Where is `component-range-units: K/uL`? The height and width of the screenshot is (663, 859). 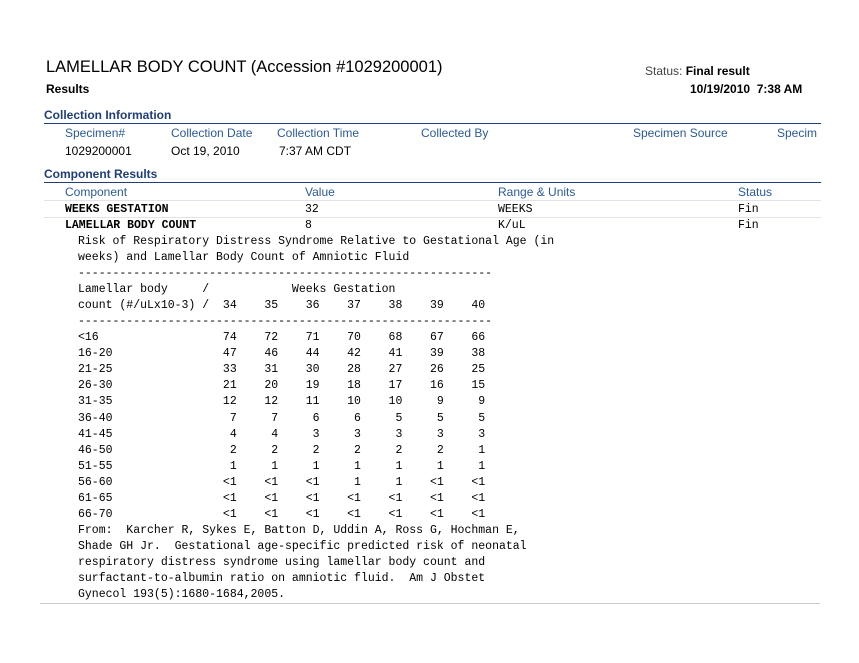
component-range-units: K/uL is located at coordinates (512, 225).